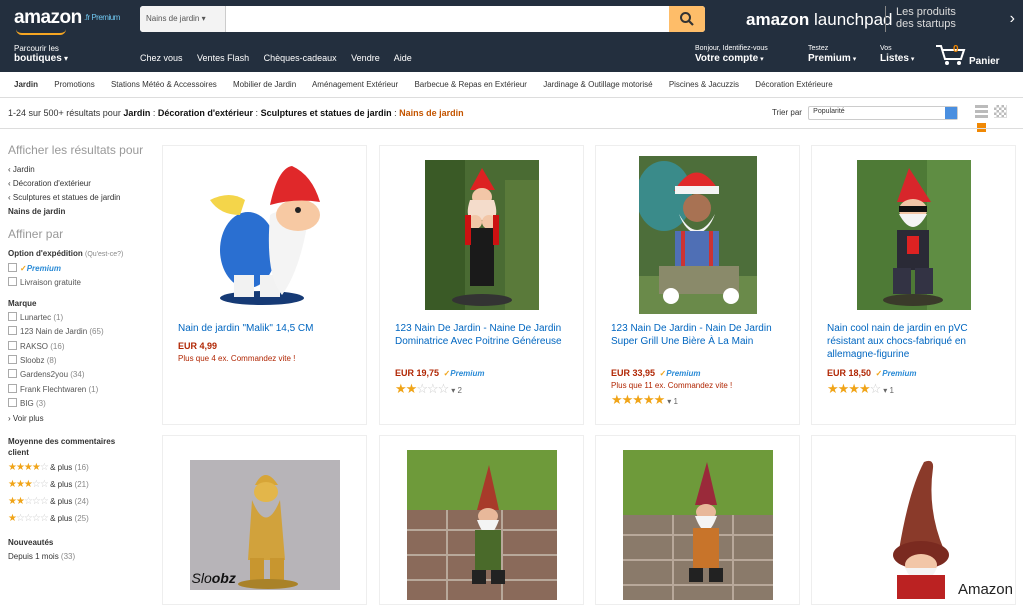  What do you see at coordinates (62, 446) in the screenshot?
I see `reviews-heading: Moyenne des commentaires client` at bounding box center [62, 446].